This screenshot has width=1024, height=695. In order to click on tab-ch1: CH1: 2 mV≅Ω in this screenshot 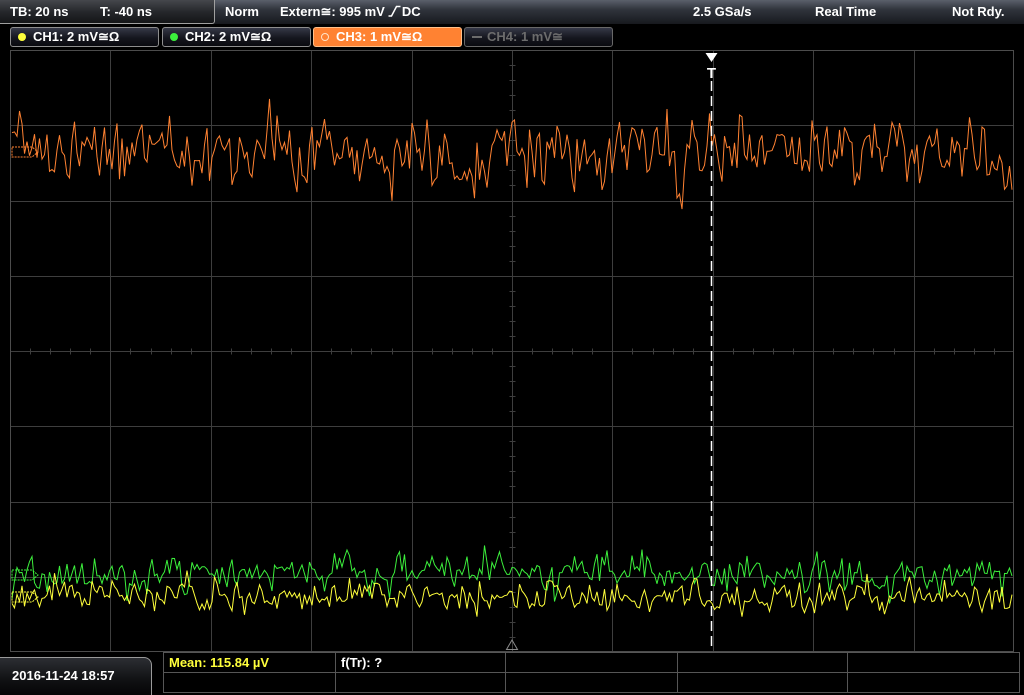, I will do `click(84, 37)`.